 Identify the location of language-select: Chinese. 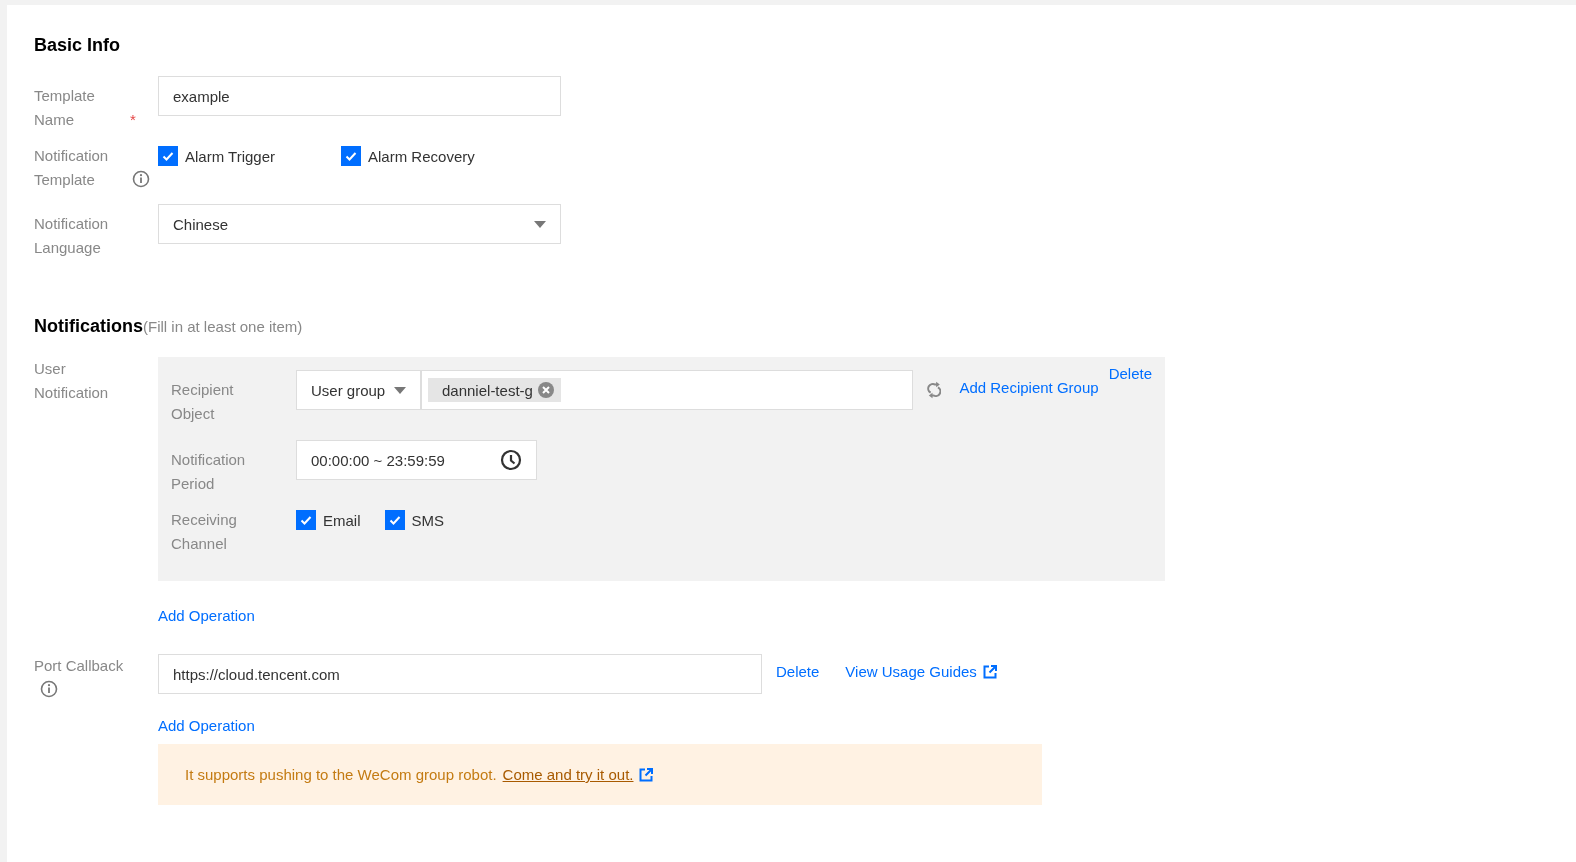
(359, 224).